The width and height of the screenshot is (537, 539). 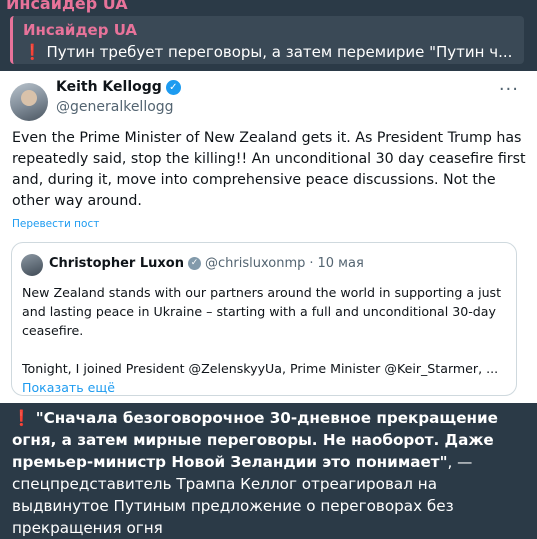 I want to click on quoted-author-handle: @chrisluxonmp, so click(x=255, y=263).